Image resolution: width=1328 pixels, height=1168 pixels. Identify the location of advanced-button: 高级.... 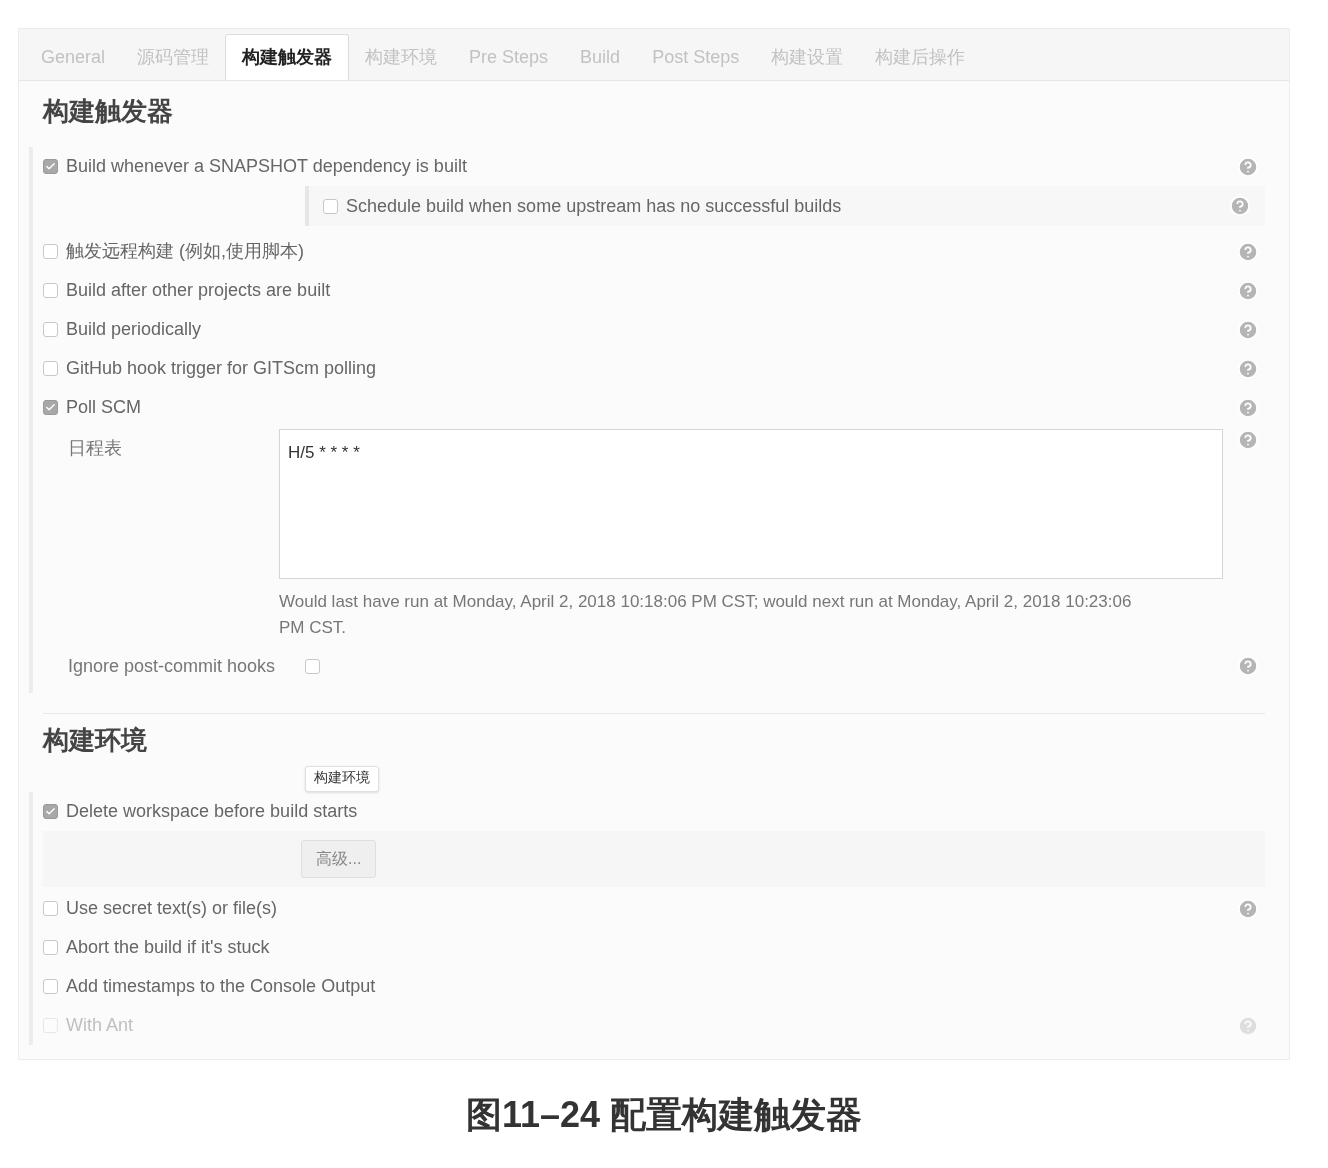
(339, 859).